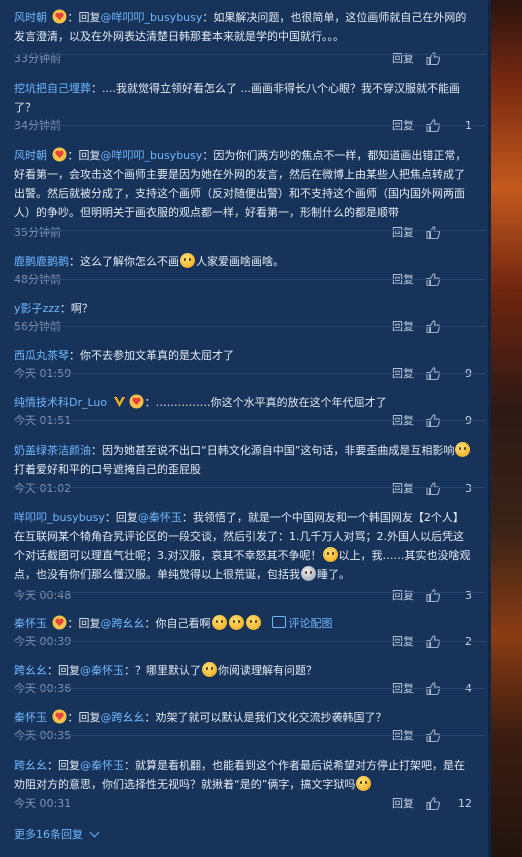 Image resolution: width=522 pixels, height=857 pixels. What do you see at coordinates (52, 88) in the screenshot?
I see `username: 挖坑把自己埋葬` at bounding box center [52, 88].